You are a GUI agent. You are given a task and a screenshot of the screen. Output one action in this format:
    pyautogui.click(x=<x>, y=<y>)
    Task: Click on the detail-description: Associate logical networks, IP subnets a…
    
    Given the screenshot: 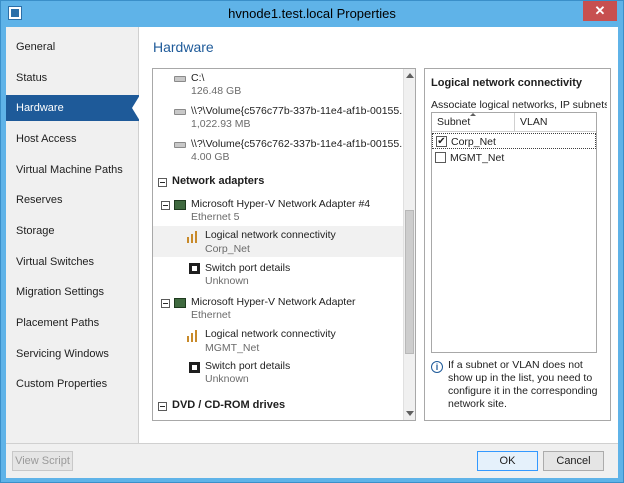 What is the action you would take?
    pyautogui.click(x=519, y=105)
    